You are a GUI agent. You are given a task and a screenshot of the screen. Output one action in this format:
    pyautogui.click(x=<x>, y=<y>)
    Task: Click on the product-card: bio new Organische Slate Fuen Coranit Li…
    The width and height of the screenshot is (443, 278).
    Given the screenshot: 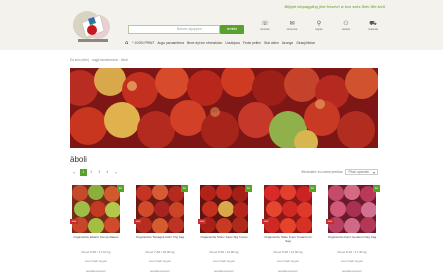 What is the action you would take?
    pyautogui.click(x=289, y=231)
    